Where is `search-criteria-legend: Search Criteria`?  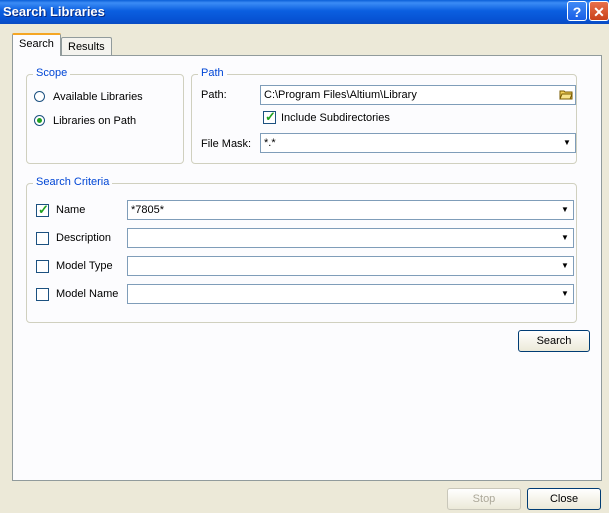 search-criteria-legend: Search Criteria is located at coordinates (73, 182).